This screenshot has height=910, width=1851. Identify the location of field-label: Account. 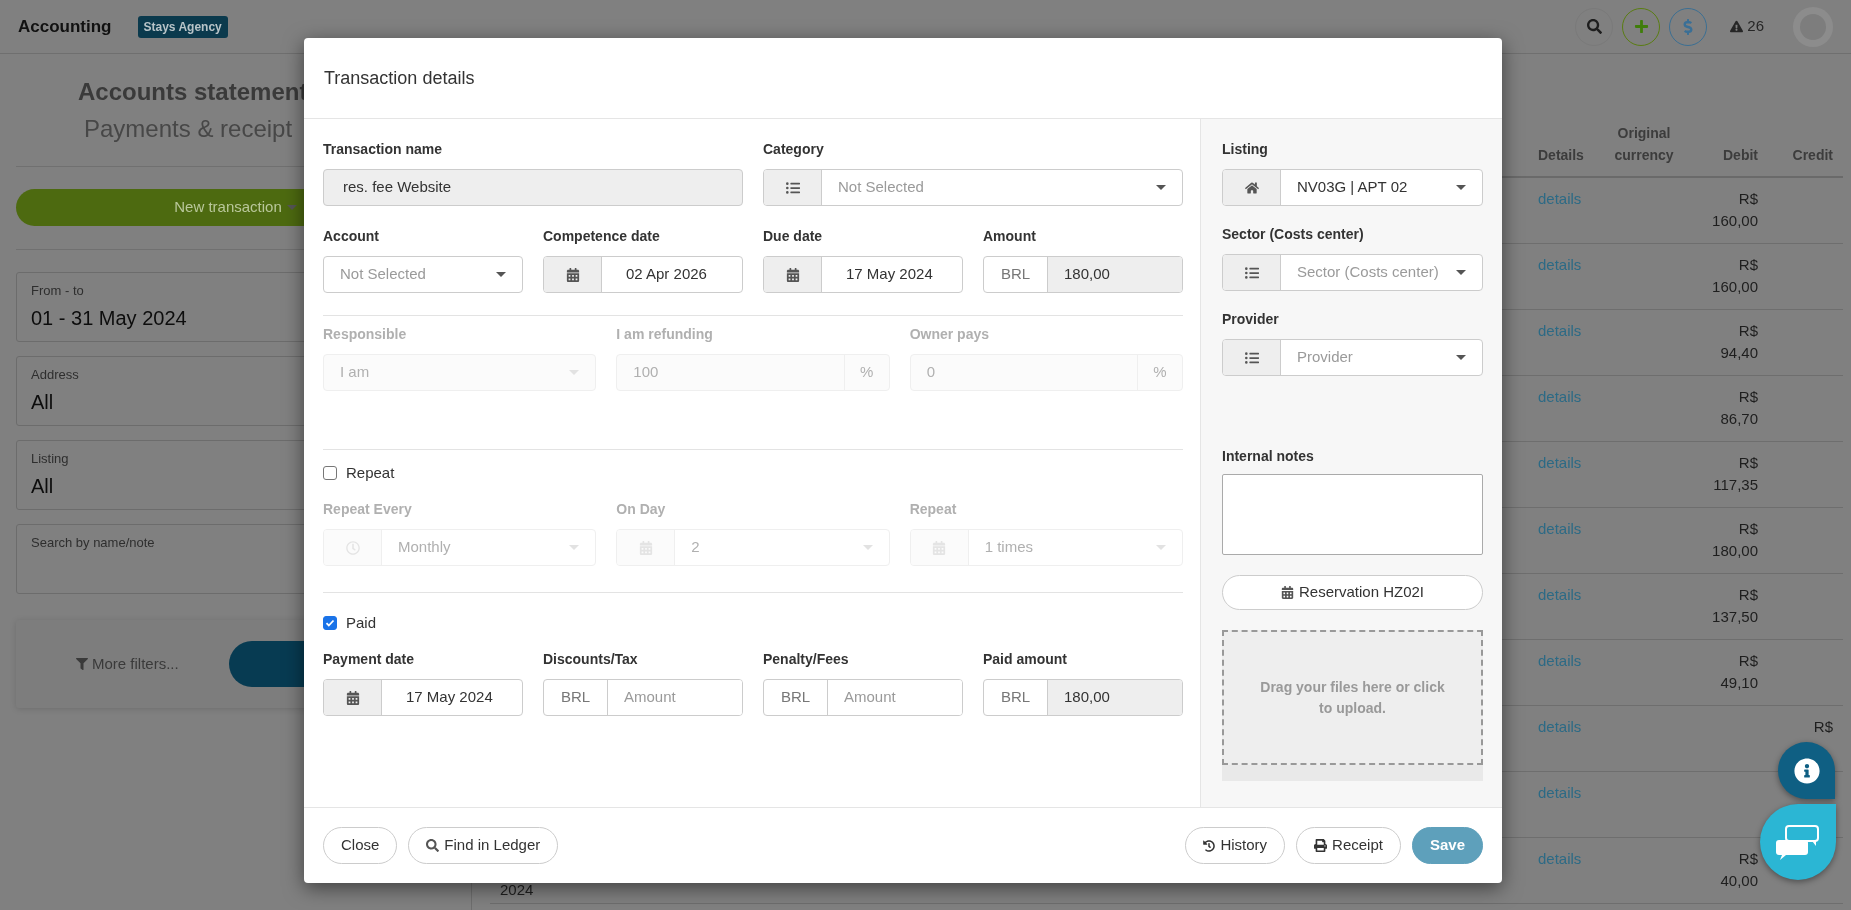
(351, 236).